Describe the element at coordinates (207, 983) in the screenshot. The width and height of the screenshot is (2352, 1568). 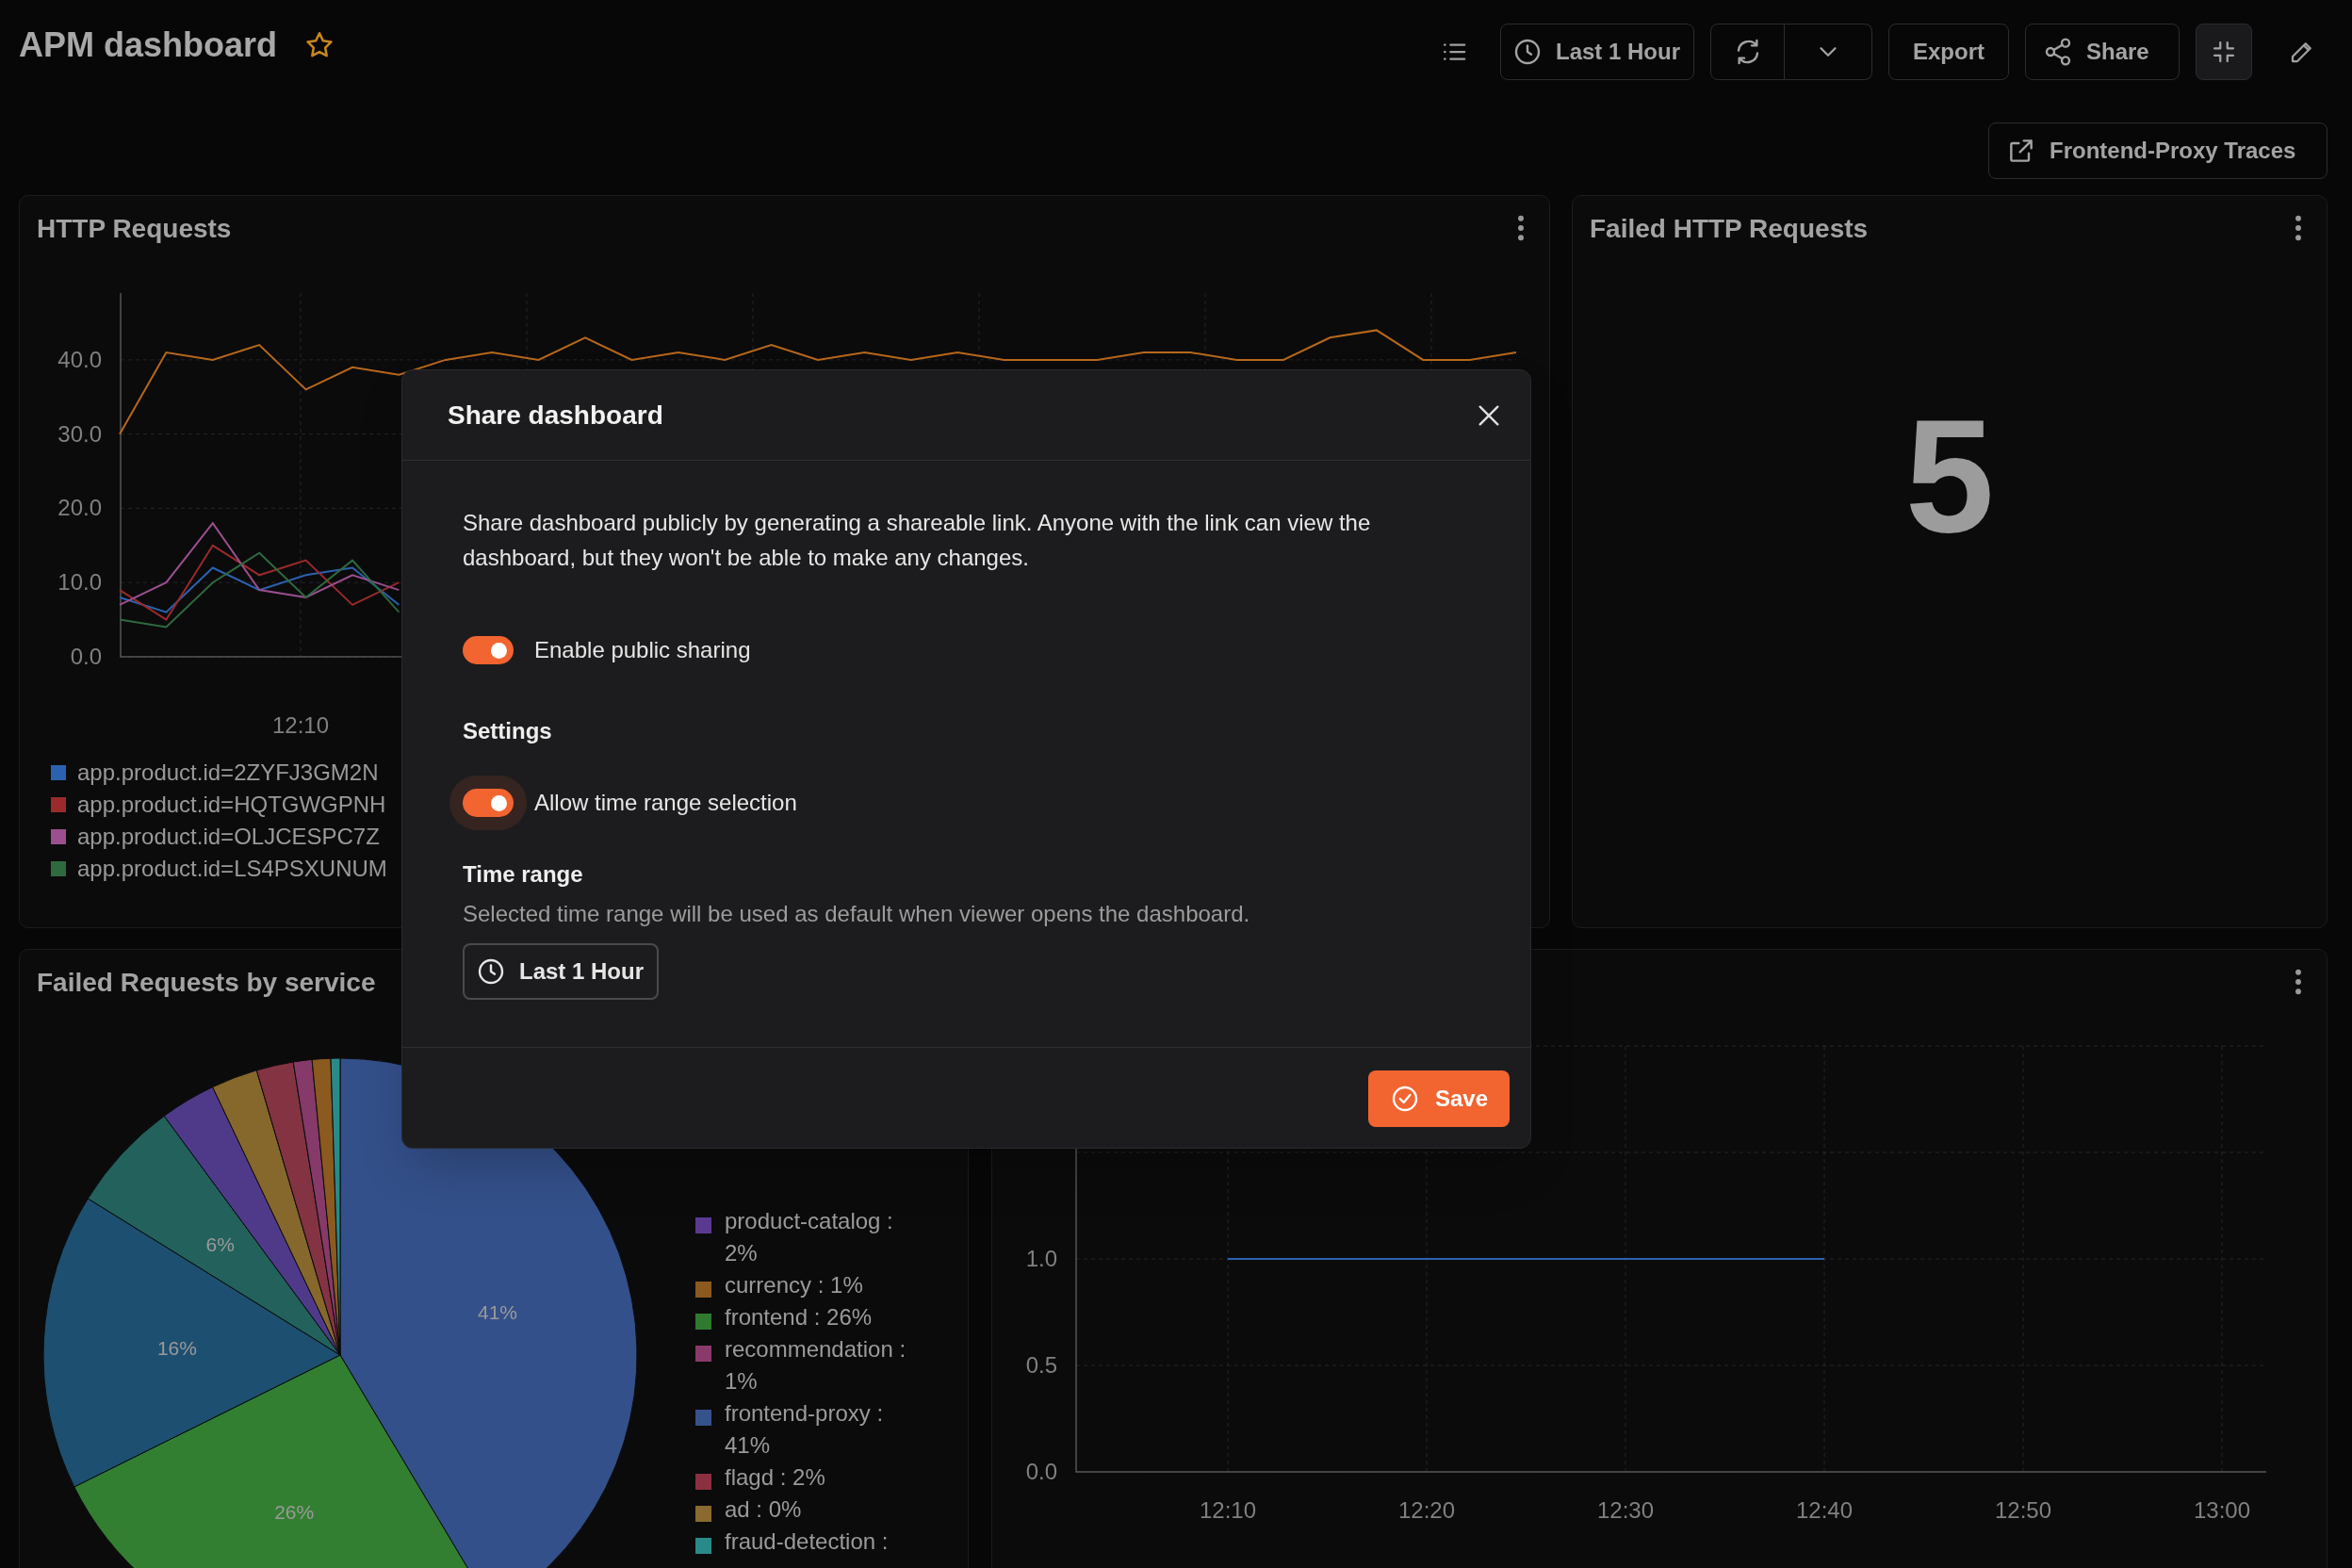
I see `panel-title: Failed Requests by service` at that location.